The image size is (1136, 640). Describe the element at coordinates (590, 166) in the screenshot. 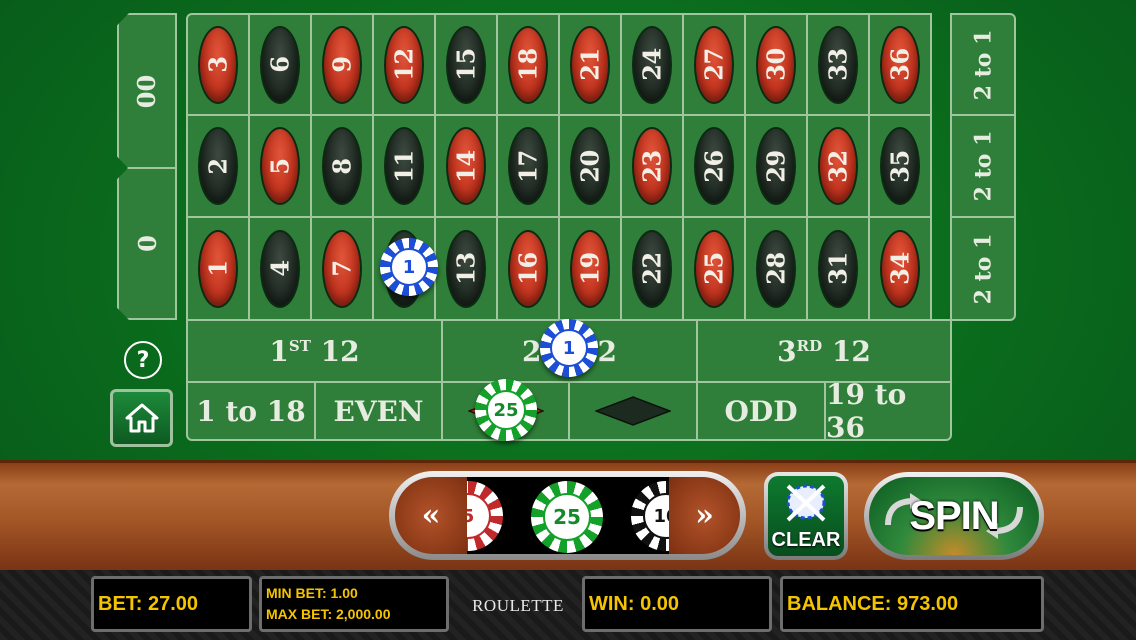

I see `bet-number-20: 20` at that location.